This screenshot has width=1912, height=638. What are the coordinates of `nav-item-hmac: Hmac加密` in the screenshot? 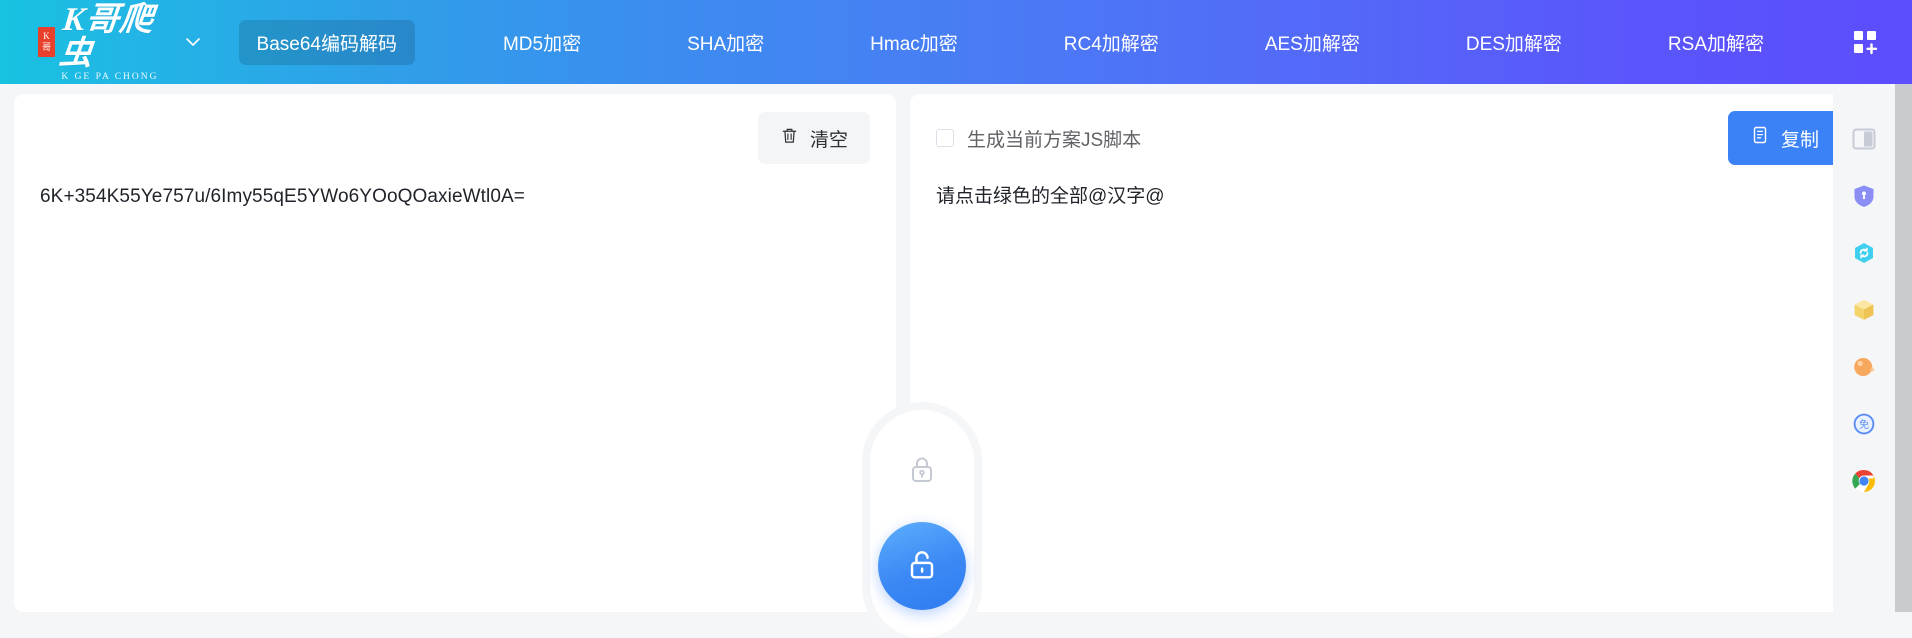 It's located at (914, 42).